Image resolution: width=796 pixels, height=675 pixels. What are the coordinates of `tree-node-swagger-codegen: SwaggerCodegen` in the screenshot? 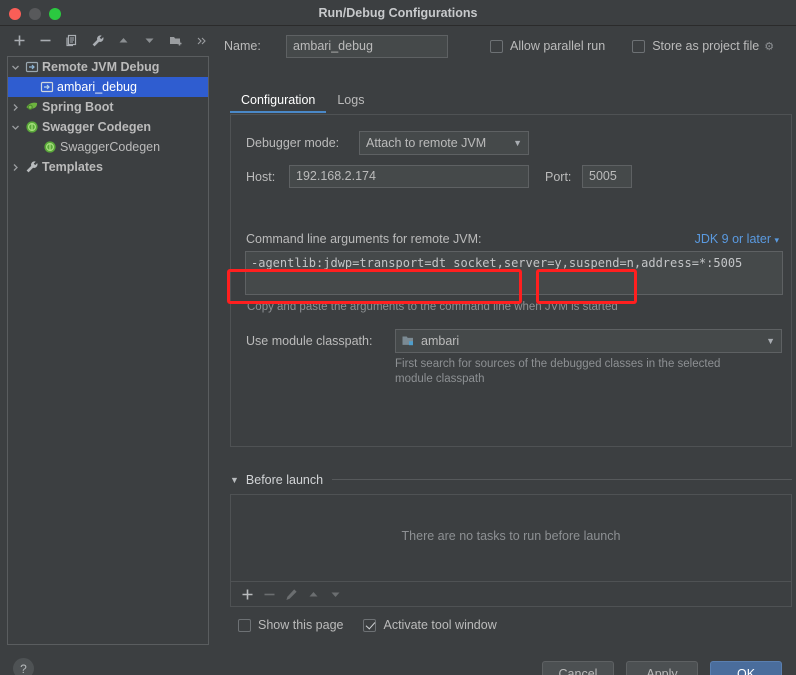 It's located at (108, 147).